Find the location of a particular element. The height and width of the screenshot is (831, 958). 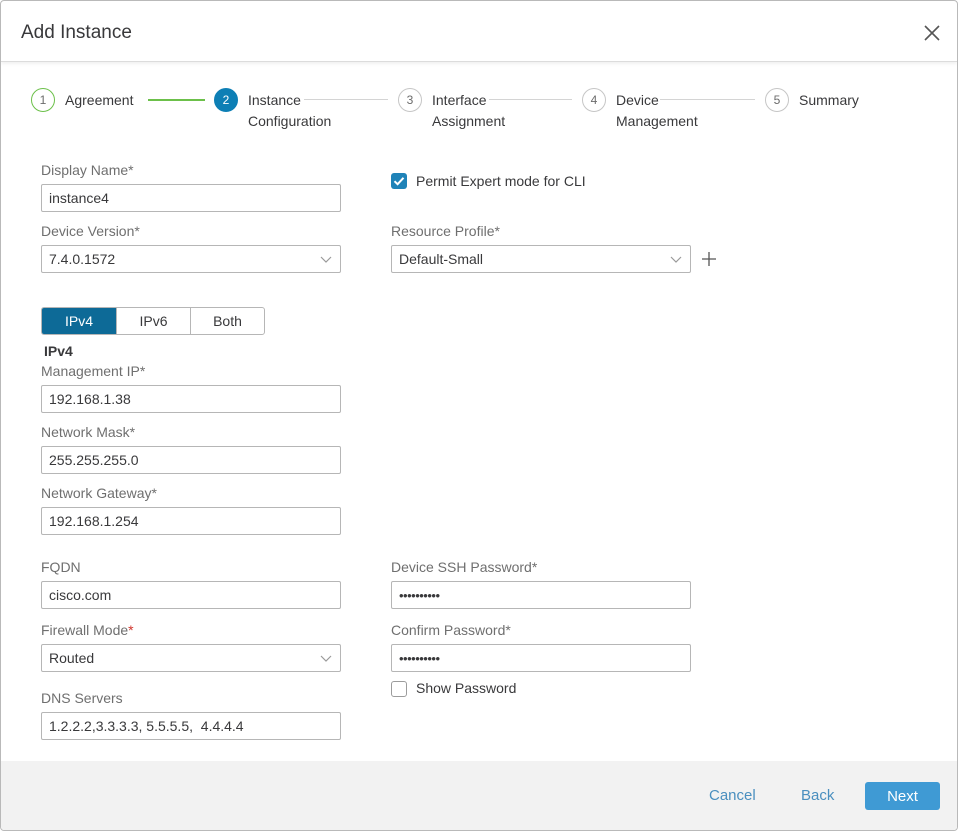

ip-mode-toggle: IPv4 IPv6 Both is located at coordinates (153, 321).